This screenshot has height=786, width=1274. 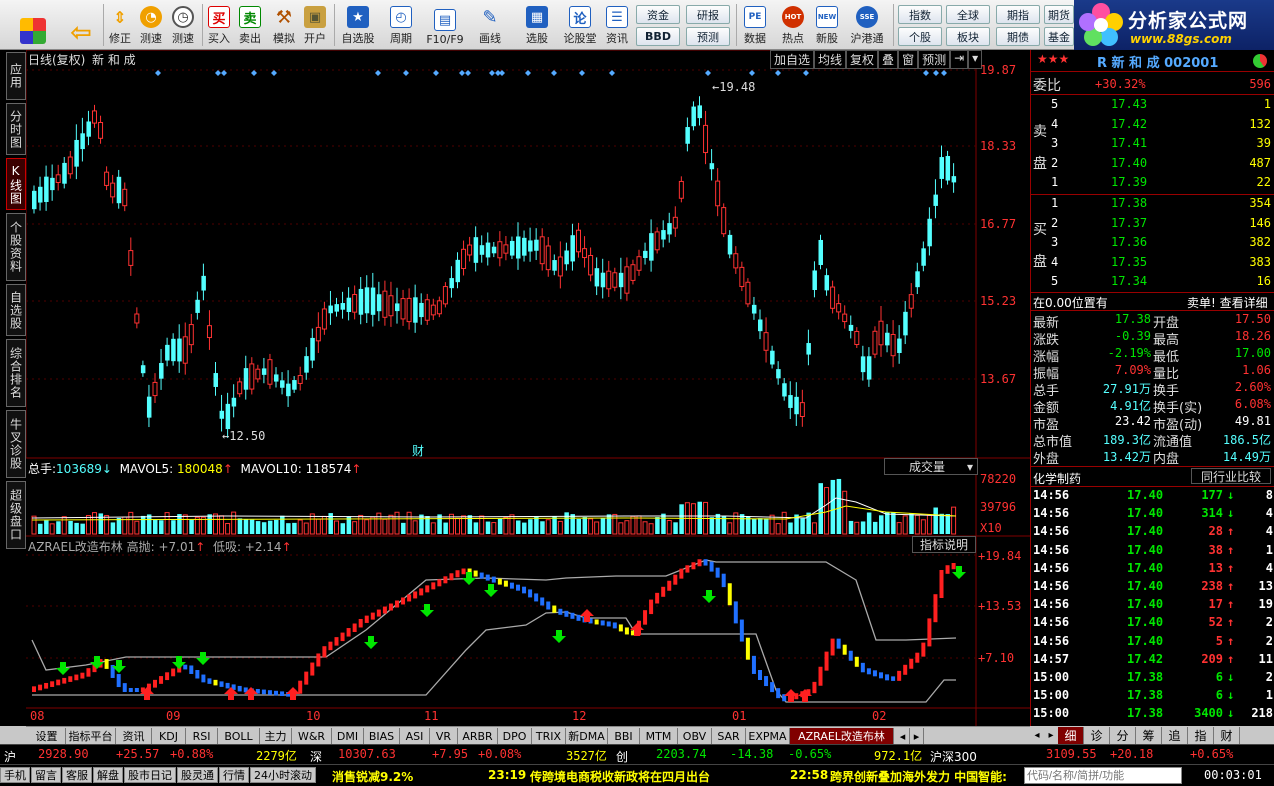 I want to click on overlay-button: 叠, so click(x=888, y=59).